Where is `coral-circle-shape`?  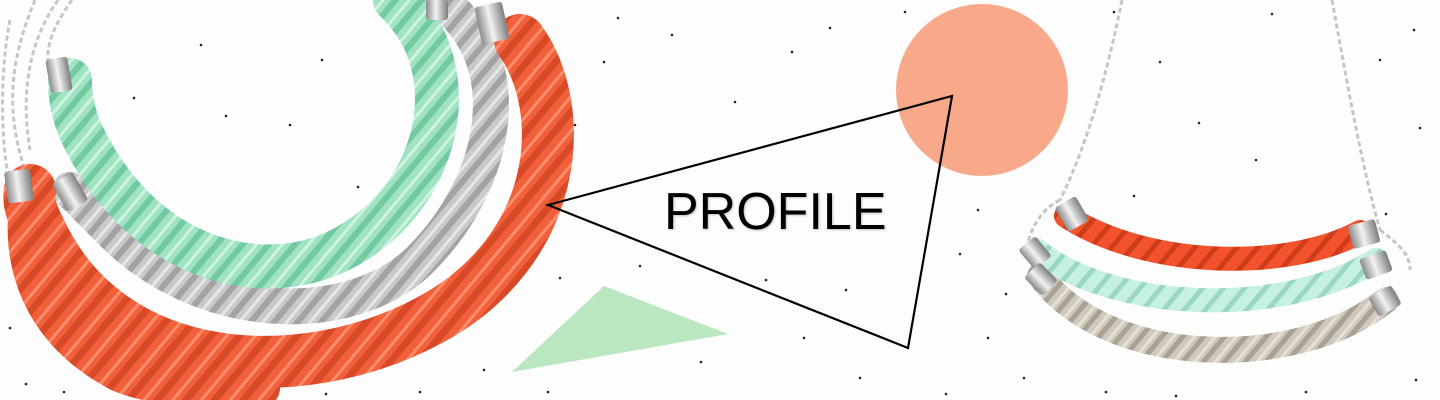 coral-circle-shape is located at coordinates (982, 90).